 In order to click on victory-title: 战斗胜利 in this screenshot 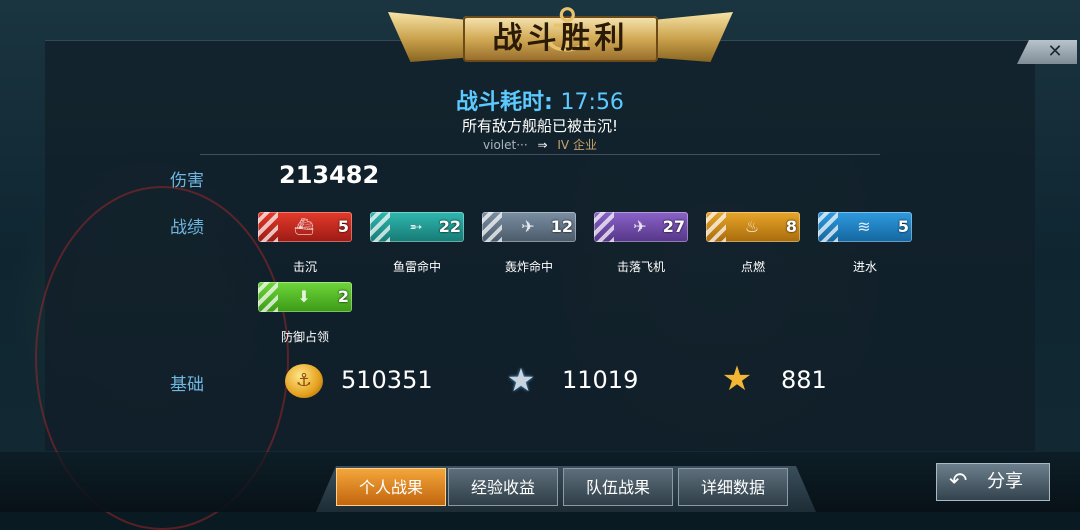, I will do `click(560, 38)`.